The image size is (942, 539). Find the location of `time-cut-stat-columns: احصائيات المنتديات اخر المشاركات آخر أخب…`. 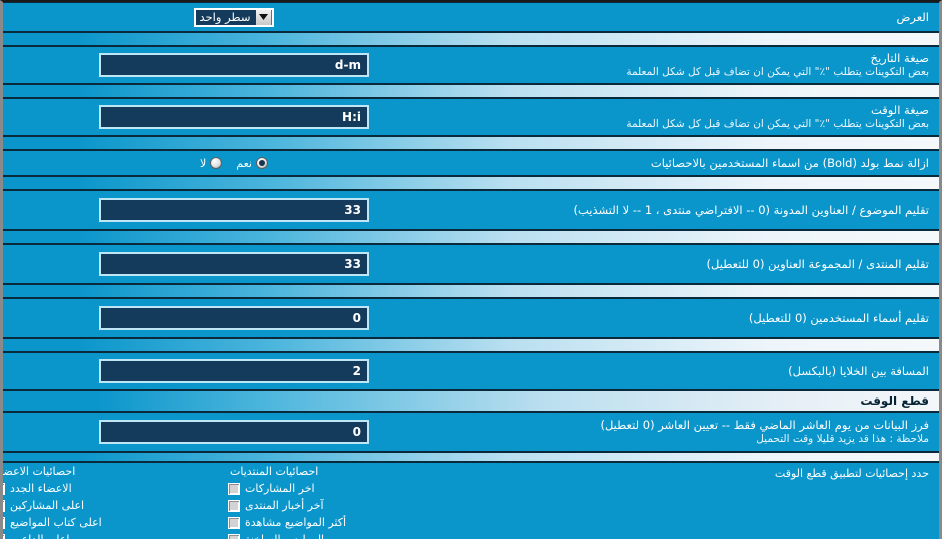

time-cut-stat-columns: احصائيات المنتديات اخر المشاركات آخر أخب… is located at coordinates (229, 502).